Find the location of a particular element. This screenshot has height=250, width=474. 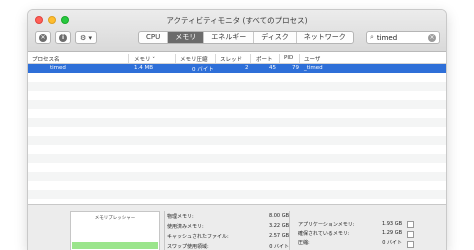

column-process-name: プロセス名 is located at coordinates (46, 59).